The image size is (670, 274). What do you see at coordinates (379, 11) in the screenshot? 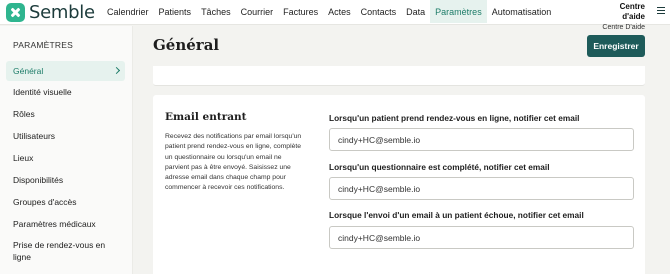
I see `nav-item-contacts: Contacts` at bounding box center [379, 11].